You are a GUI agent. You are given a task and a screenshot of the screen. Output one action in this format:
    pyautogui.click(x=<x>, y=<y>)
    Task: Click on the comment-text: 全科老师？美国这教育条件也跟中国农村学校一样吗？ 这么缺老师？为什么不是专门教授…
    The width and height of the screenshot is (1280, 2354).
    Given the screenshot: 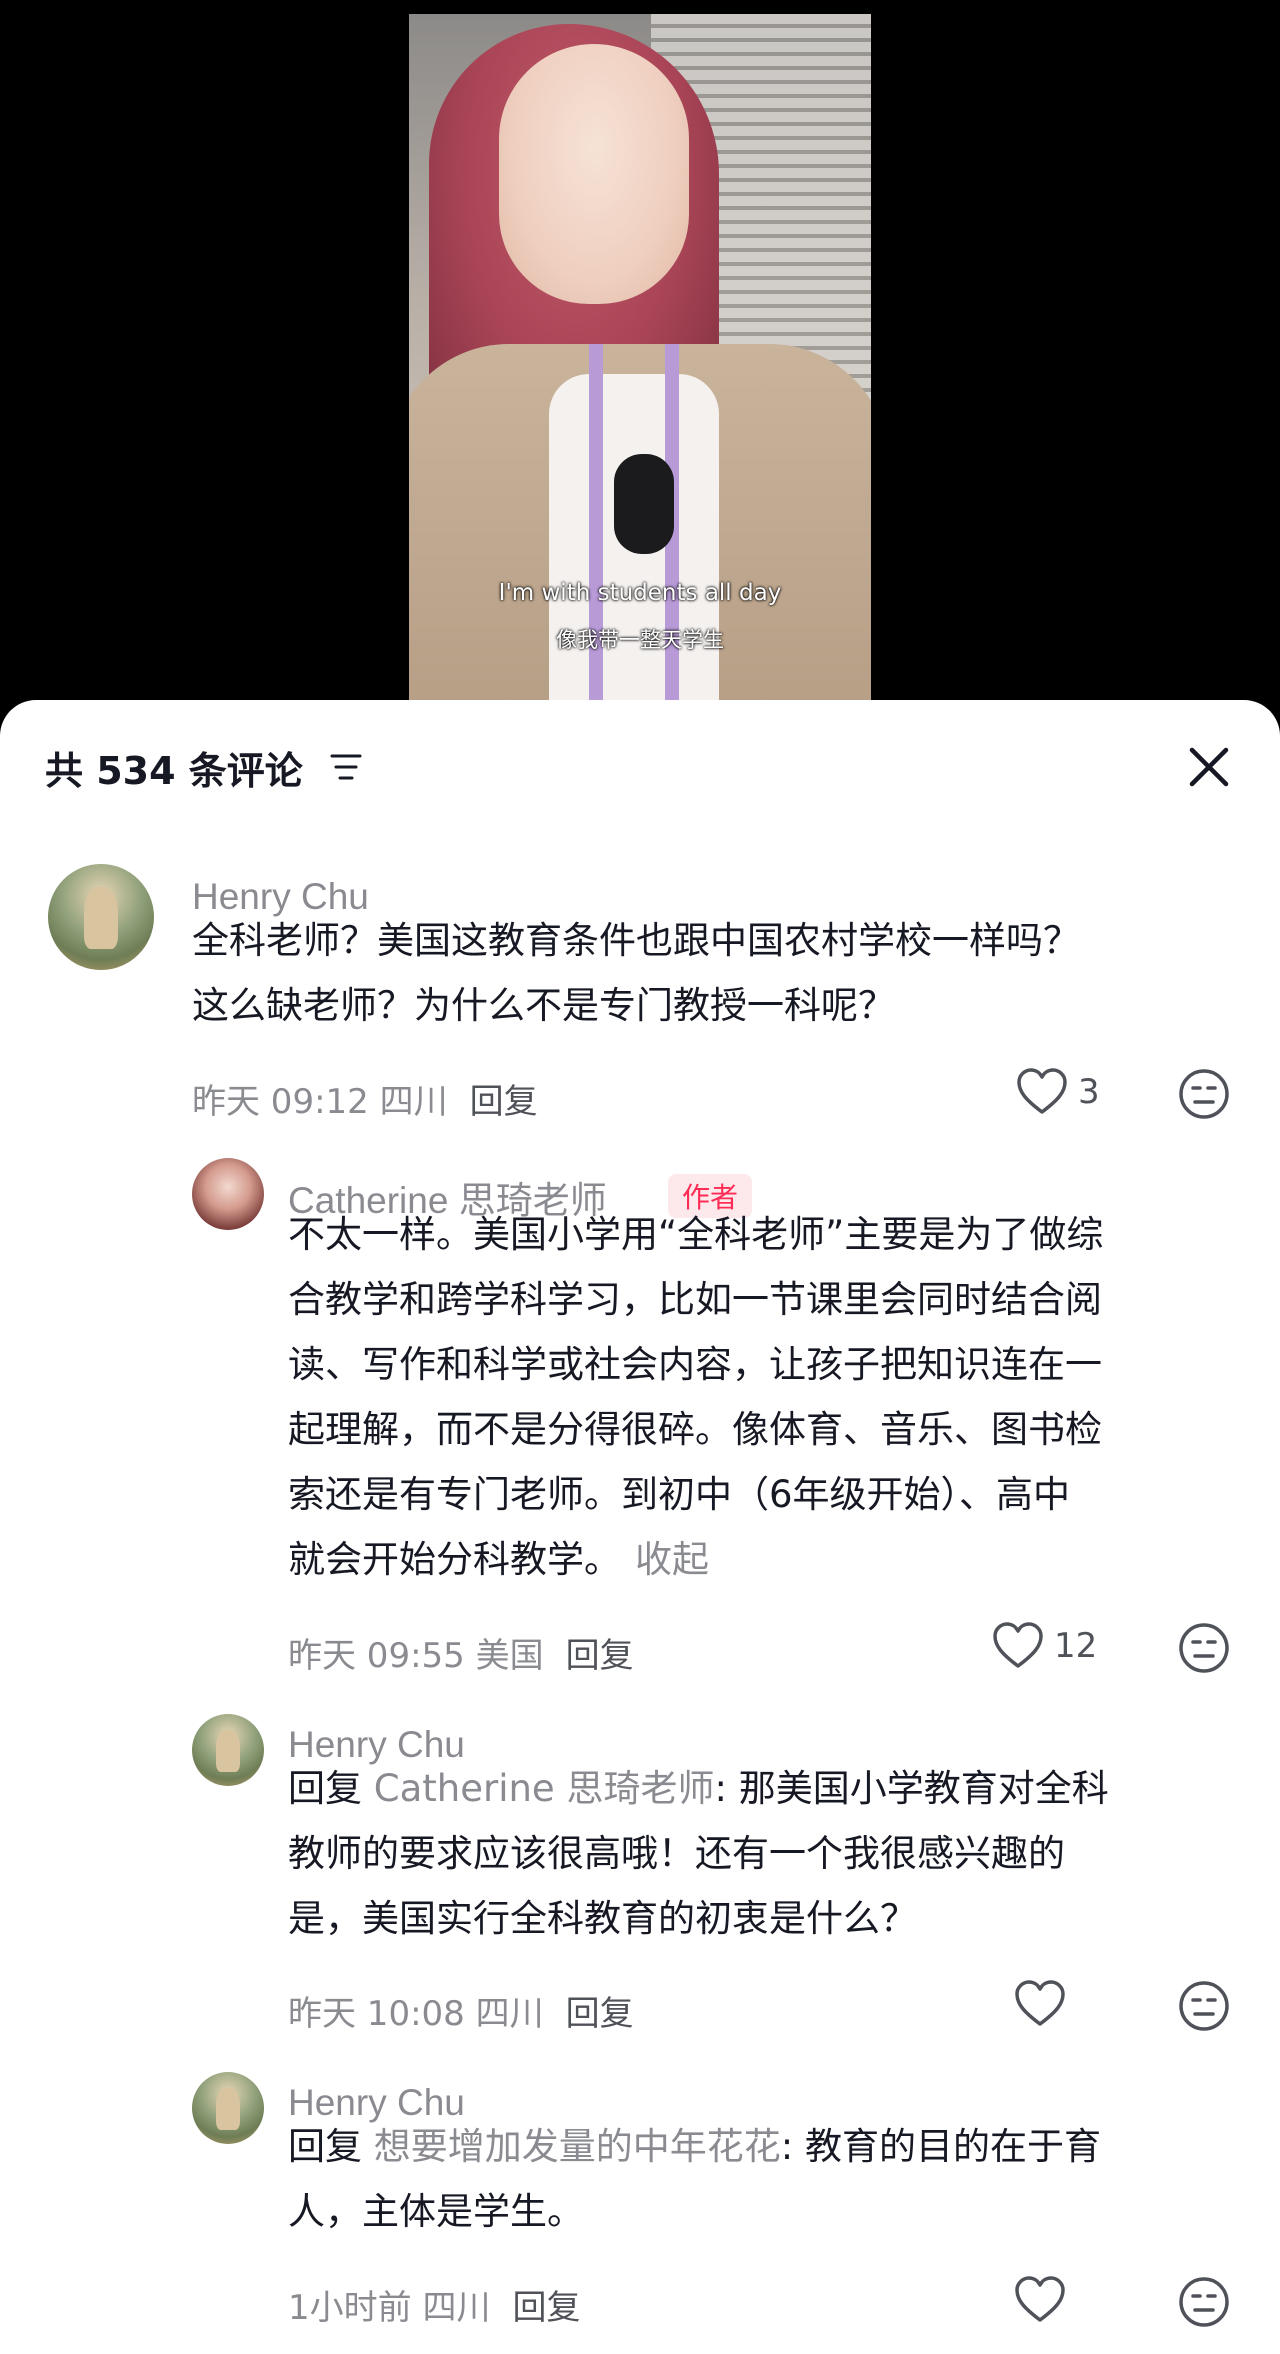 What is the action you would take?
    pyautogui.click(x=712, y=973)
    